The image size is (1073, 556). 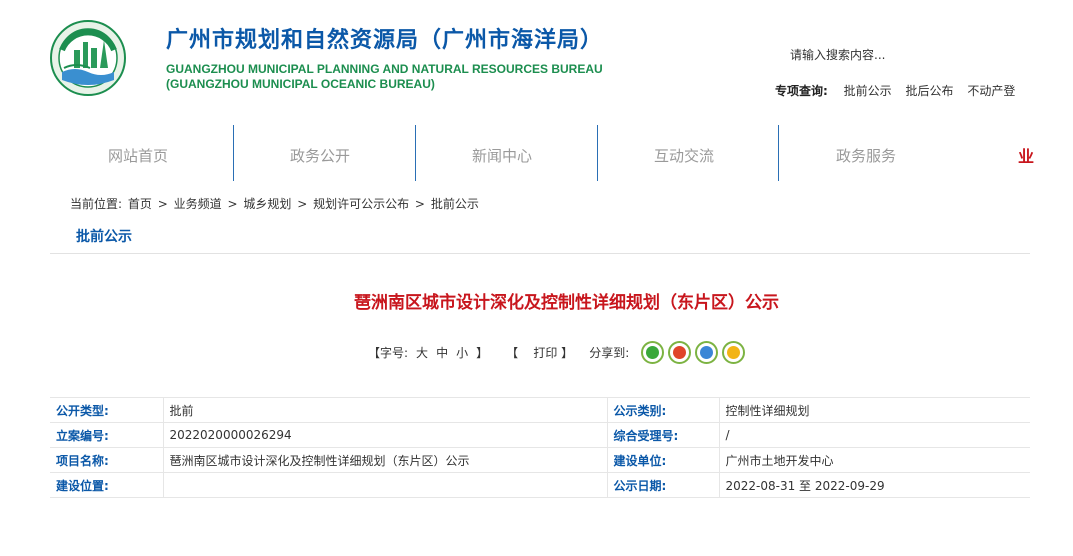 What do you see at coordinates (388, 352) in the screenshot?
I see `font-size-label: 【字号:` at bounding box center [388, 352].